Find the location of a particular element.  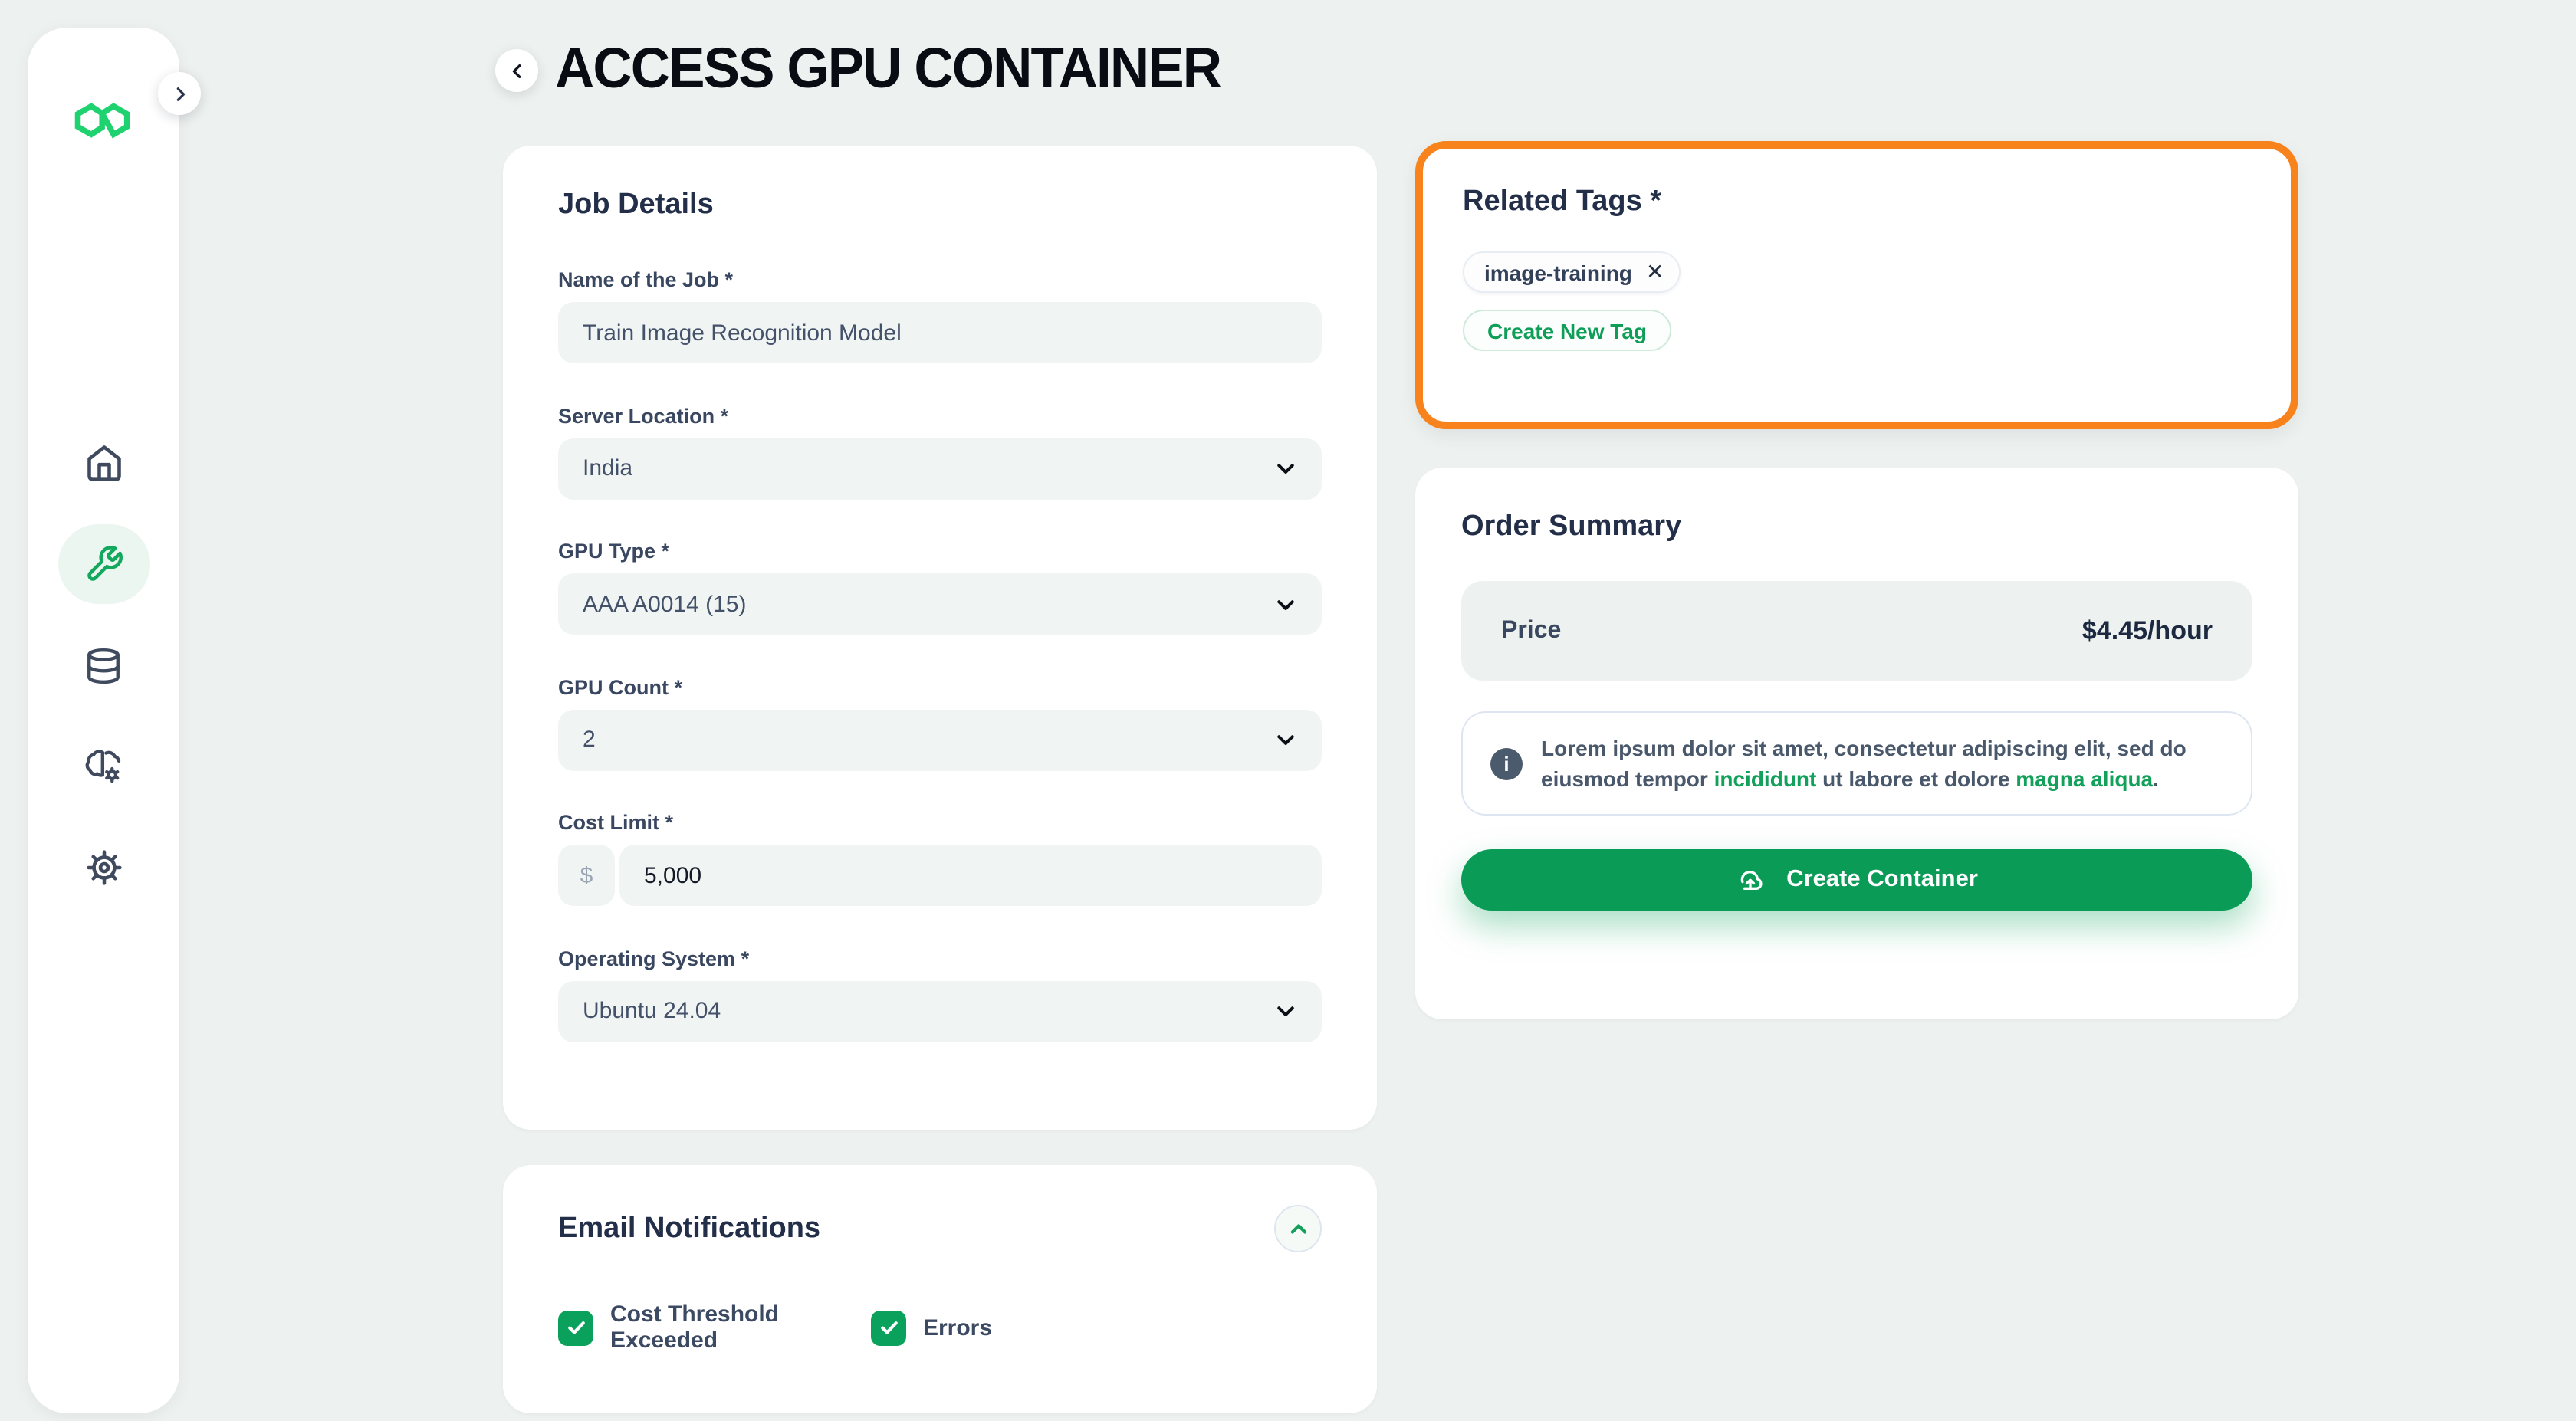

operating-system-field: Operating System * Ubuntu 24.04 is located at coordinates (940, 994).